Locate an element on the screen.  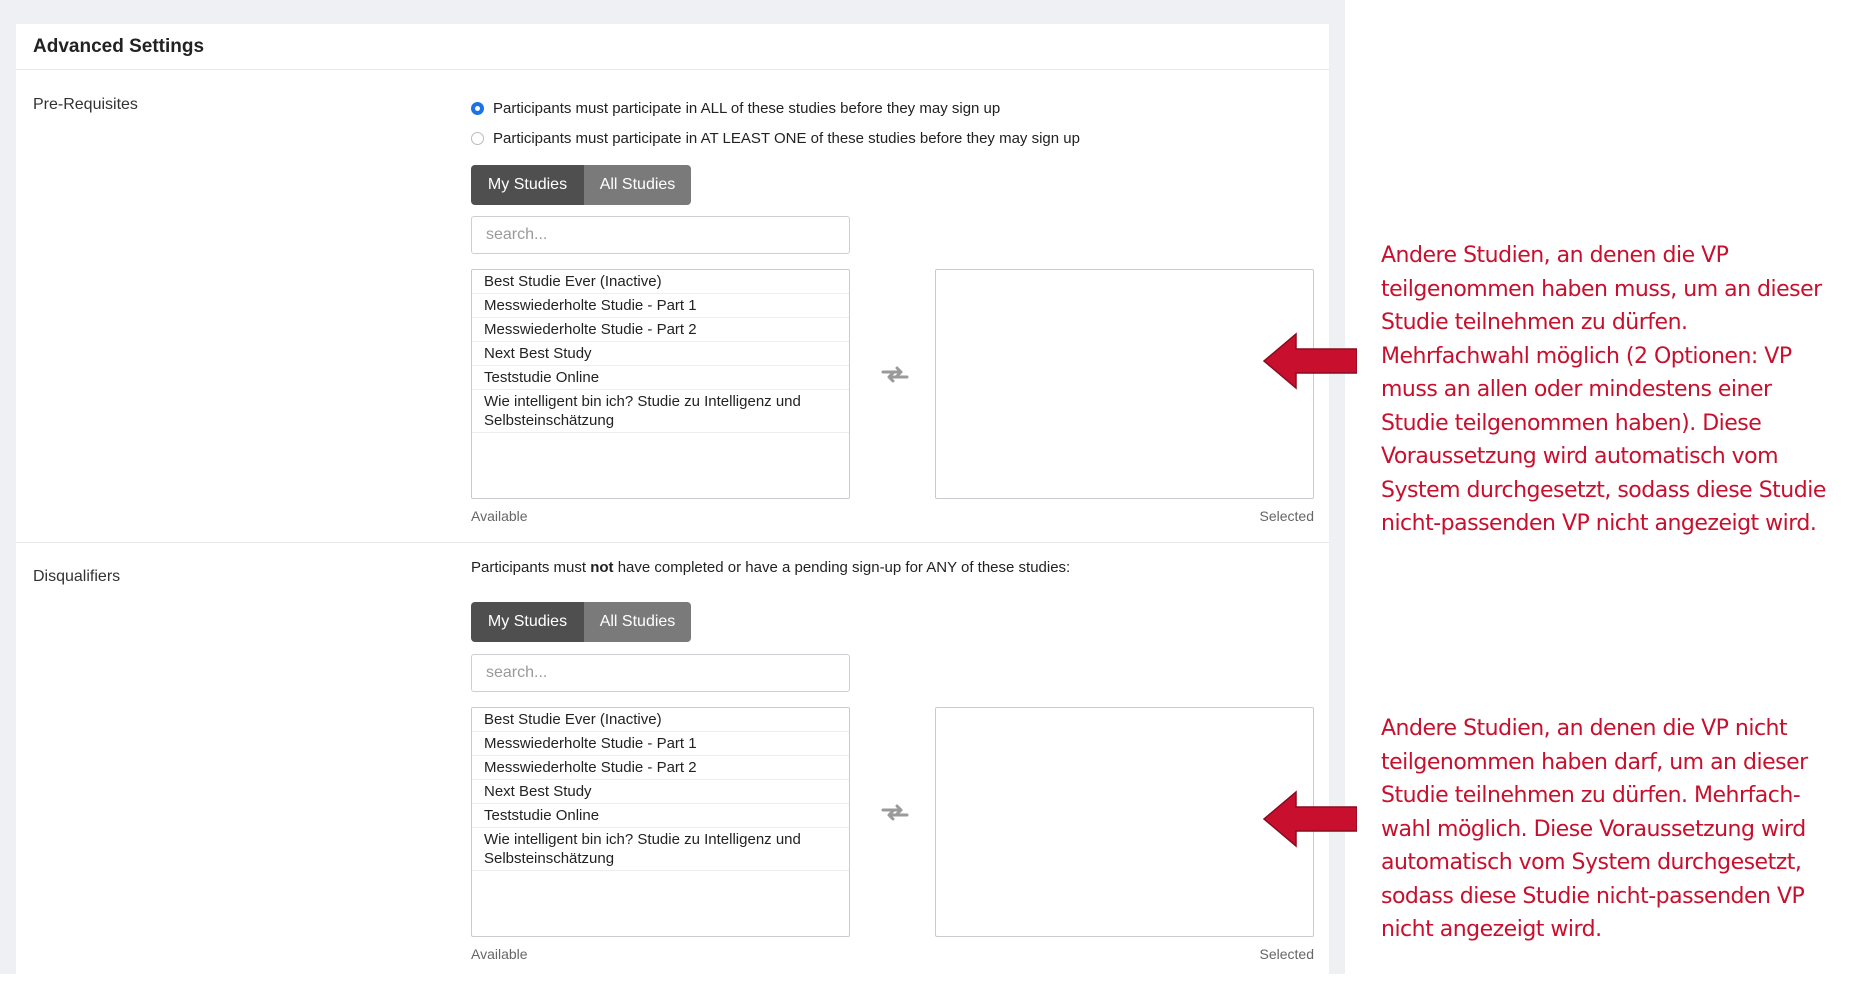
disqualifiers-study-toggle: My Studies All Studies is located at coordinates (581, 622).